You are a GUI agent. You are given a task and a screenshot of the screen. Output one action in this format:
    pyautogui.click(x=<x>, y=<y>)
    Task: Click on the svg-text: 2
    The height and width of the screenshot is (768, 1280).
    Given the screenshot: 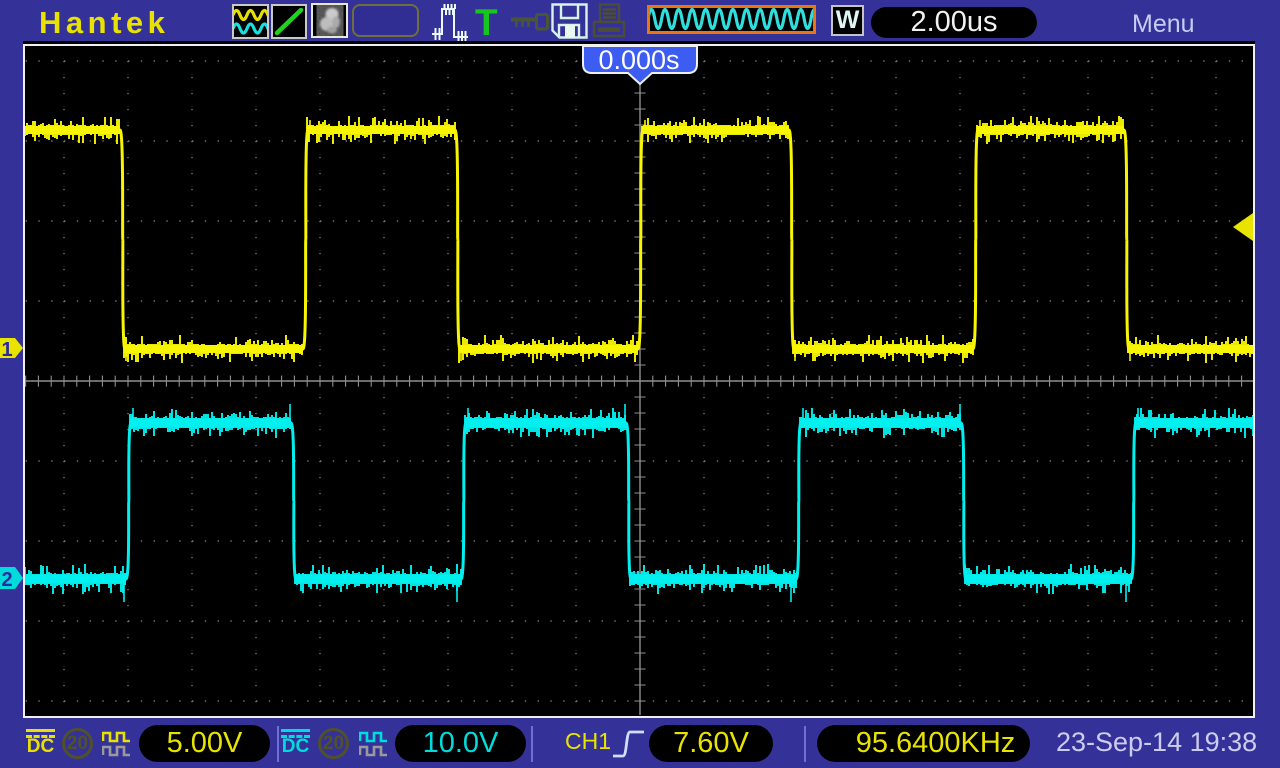 What is the action you would take?
    pyautogui.click(x=6, y=580)
    